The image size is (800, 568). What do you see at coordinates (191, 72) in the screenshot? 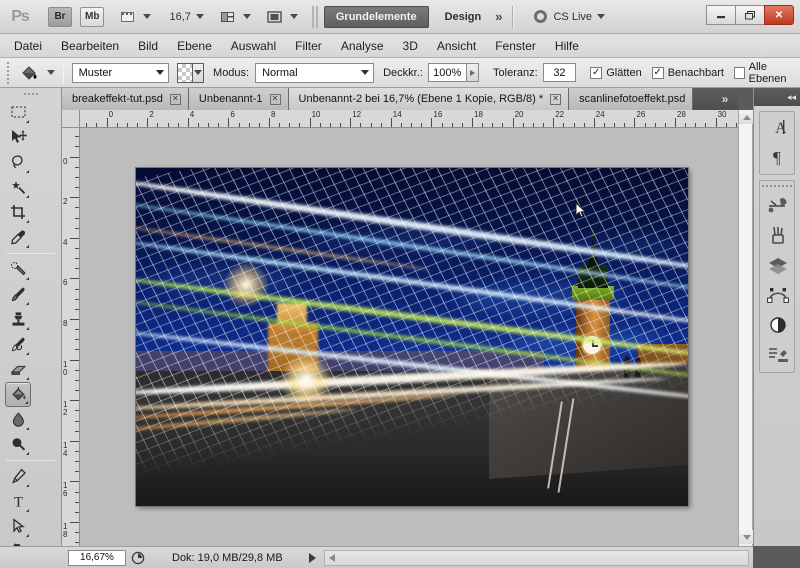
I see `pattern-swatch-picker` at bounding box center [191, 72].